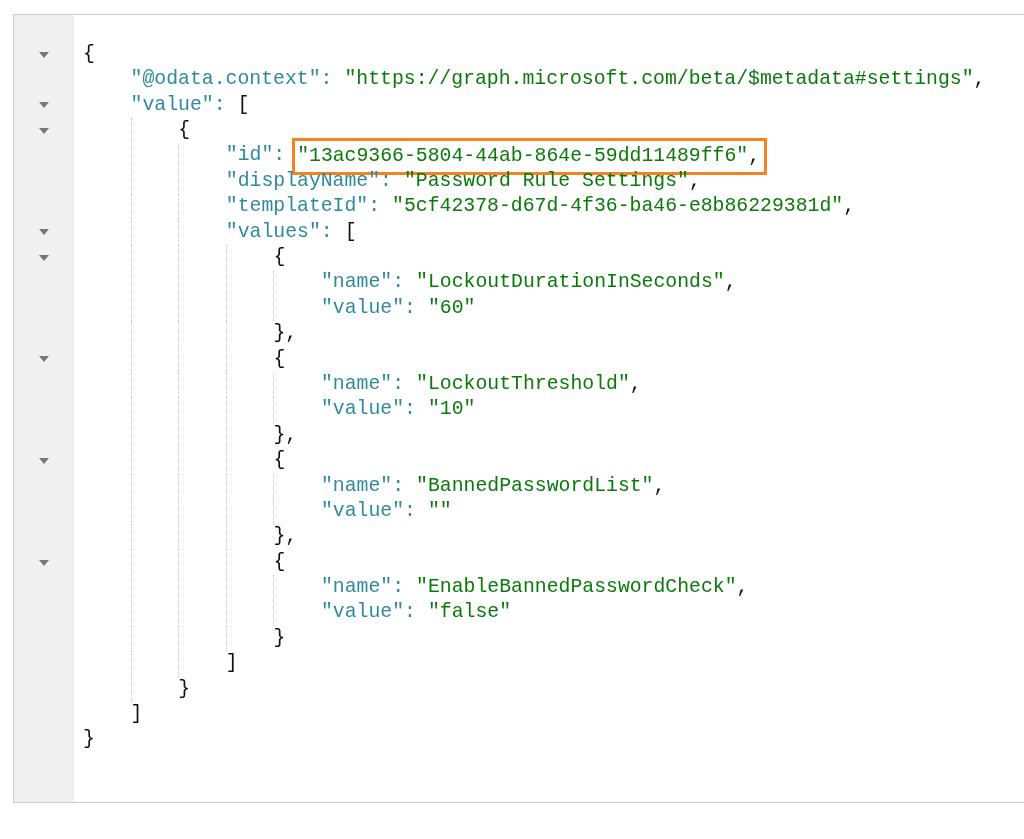 Image resolution: width=1024 pixels, height=839 pixels. Describe the element at coordinates (529, 384) in the screenshot. I see `json-value: "LockoutThreshold",` at that location.